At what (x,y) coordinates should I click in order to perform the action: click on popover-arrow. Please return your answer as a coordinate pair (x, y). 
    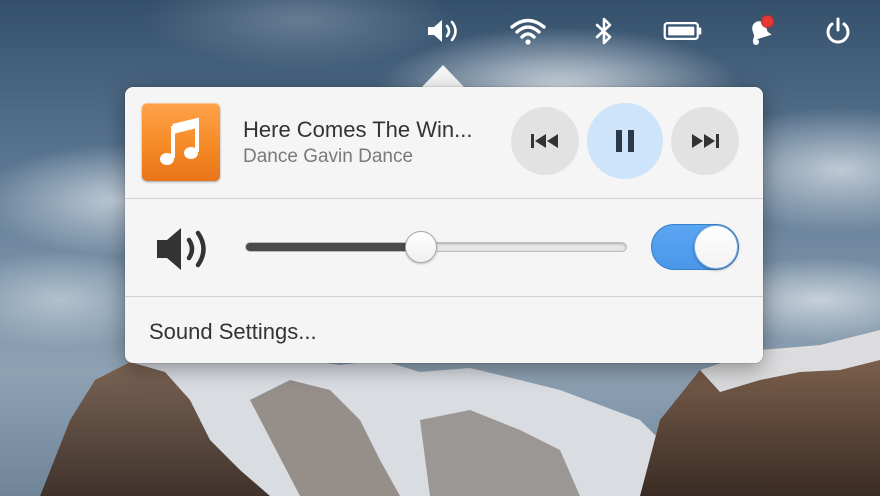
    Looking at the image, I should click on (443, 76).